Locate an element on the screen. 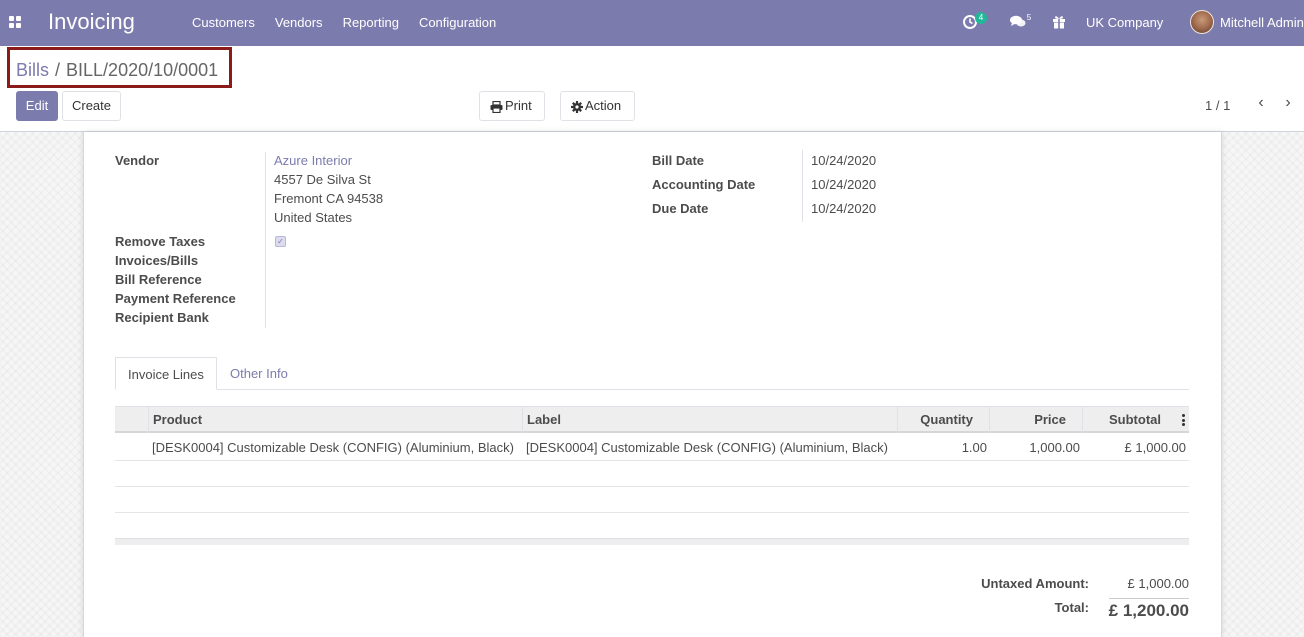 The image size is (1304, 637). action-button-label: Action is located at coordinates (603, 105).